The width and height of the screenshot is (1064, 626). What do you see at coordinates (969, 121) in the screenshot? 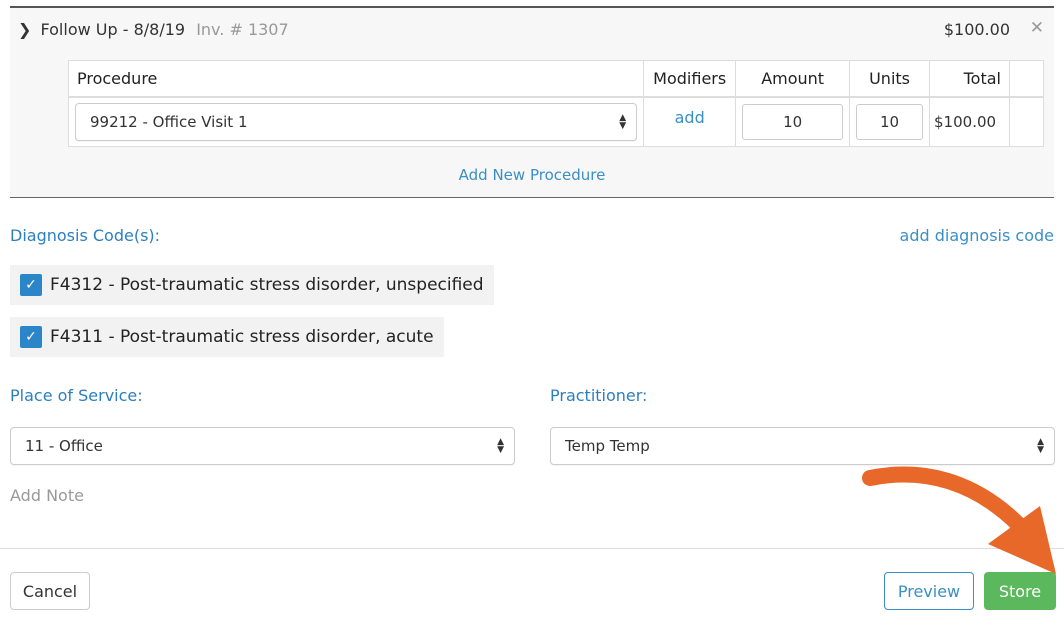
I see `row-total: $100.00` at bounding box center [969, 121].